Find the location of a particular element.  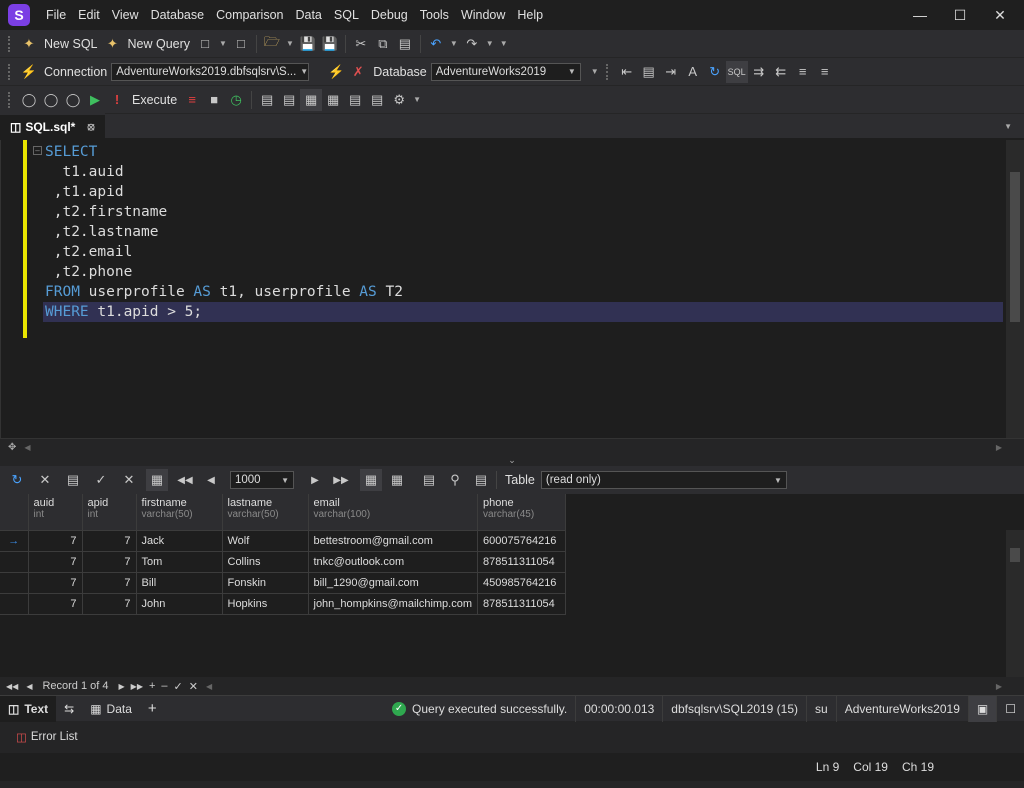

cancel-record-icon: ✕ is located at coordinates (193, 686).